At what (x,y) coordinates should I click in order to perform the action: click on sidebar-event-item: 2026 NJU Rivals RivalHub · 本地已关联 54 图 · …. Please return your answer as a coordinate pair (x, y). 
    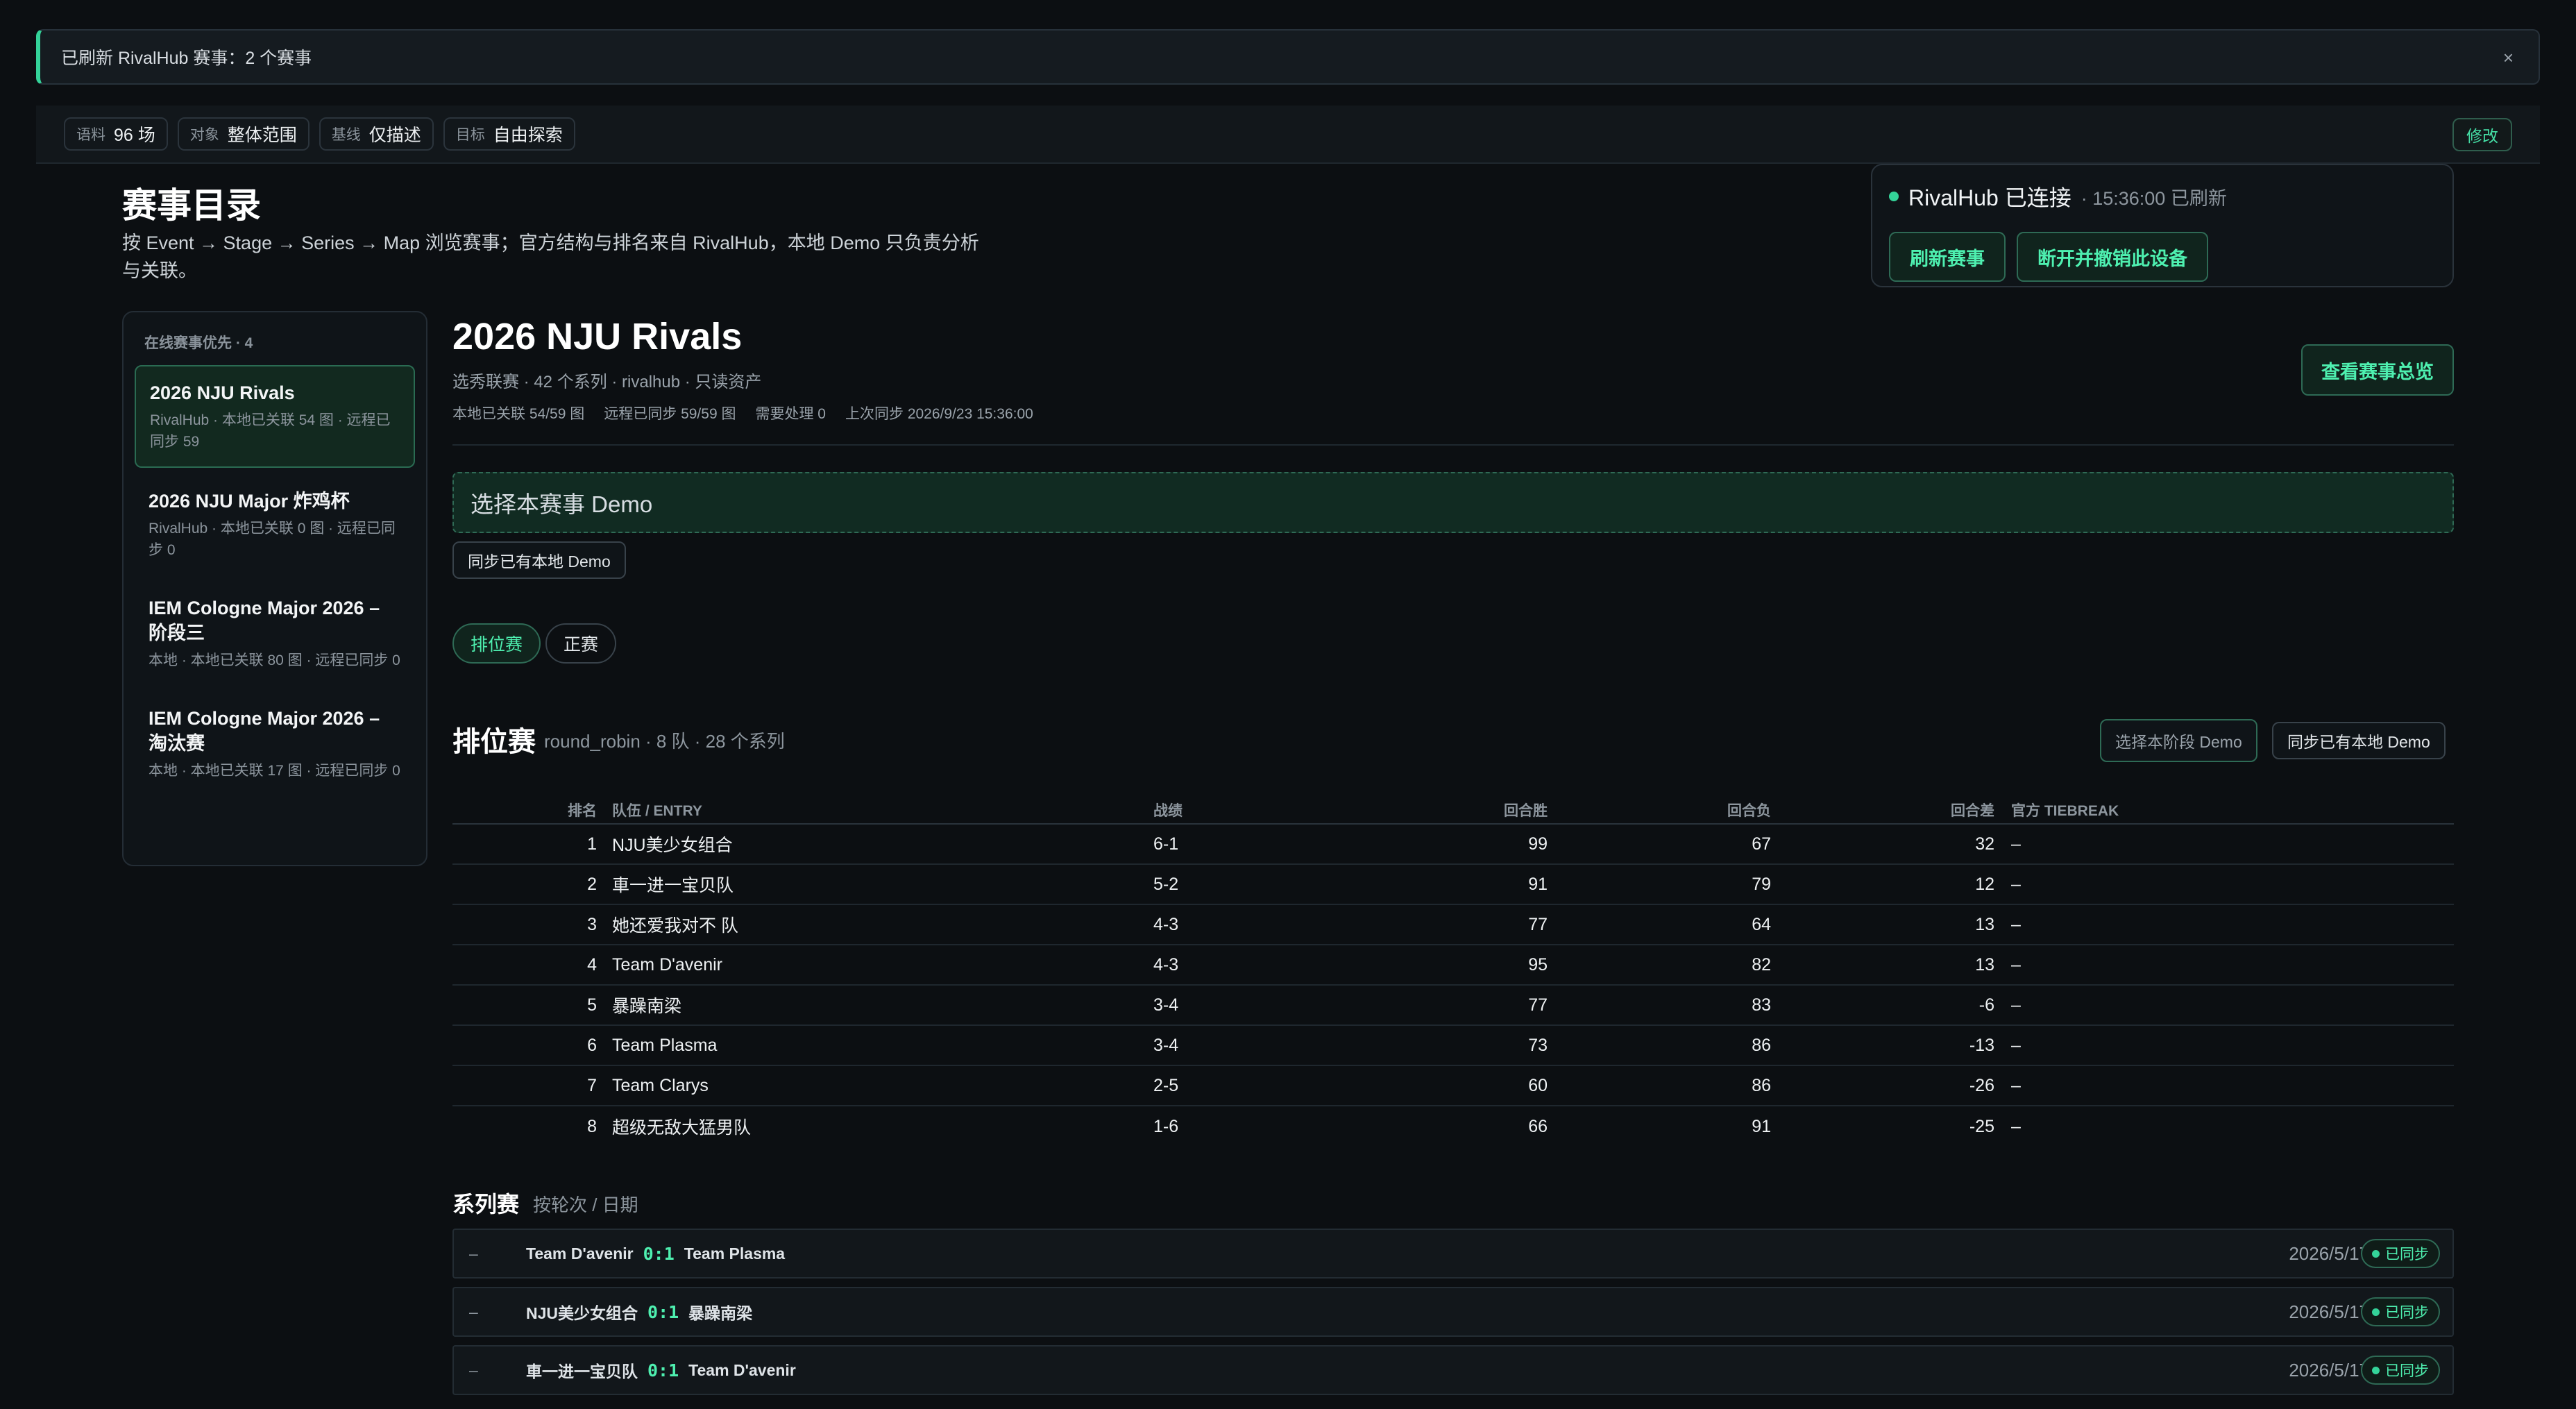
    Looking at the image, I should click on (275, 416).